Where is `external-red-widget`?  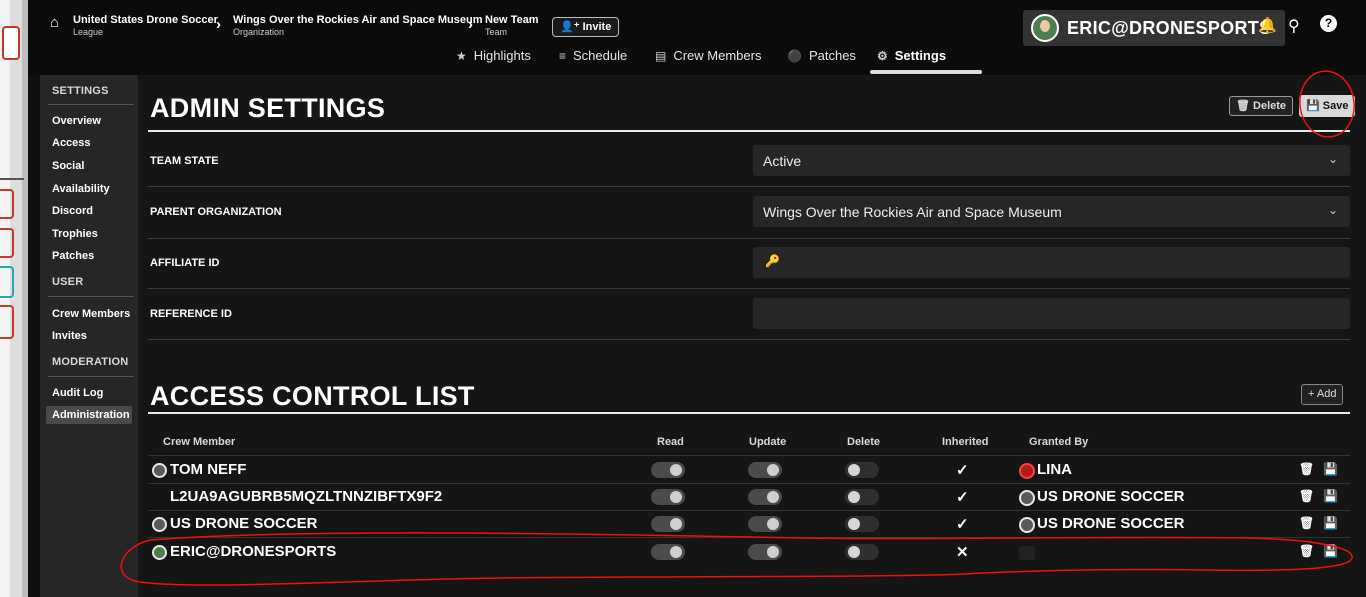 external-red-widget is located at coordinates (11, 43).